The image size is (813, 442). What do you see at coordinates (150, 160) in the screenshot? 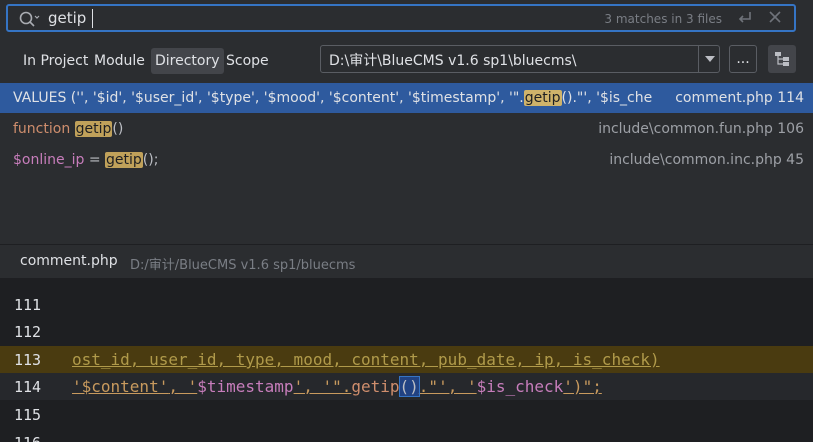
I see `code-text: ();` at bounding box center [150, 160].